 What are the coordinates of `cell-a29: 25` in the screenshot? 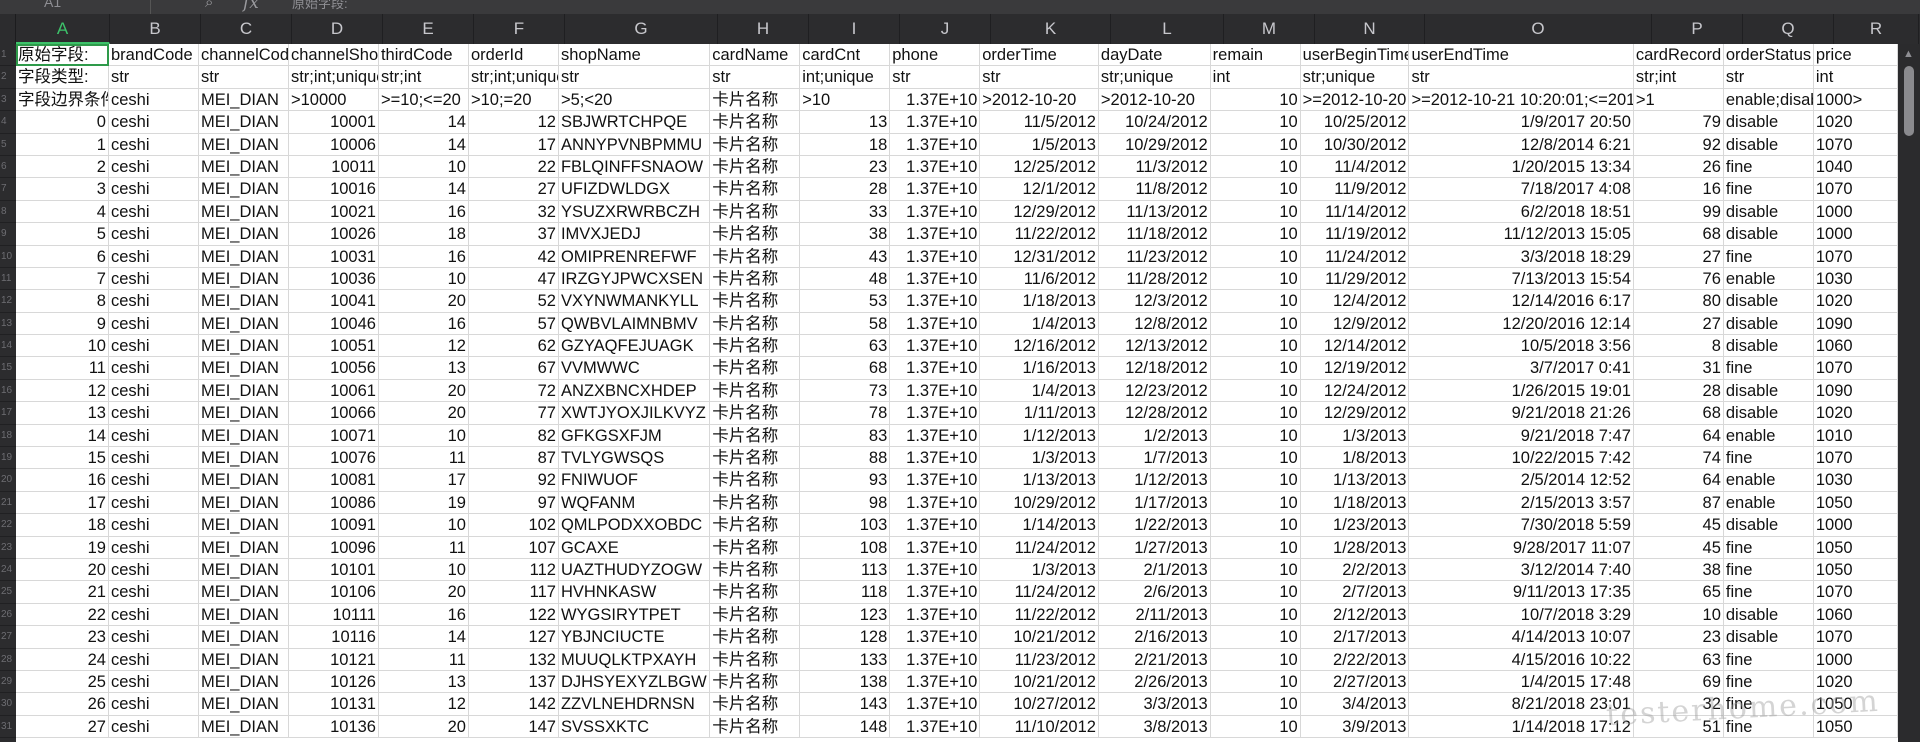 It's located at (62, 682).